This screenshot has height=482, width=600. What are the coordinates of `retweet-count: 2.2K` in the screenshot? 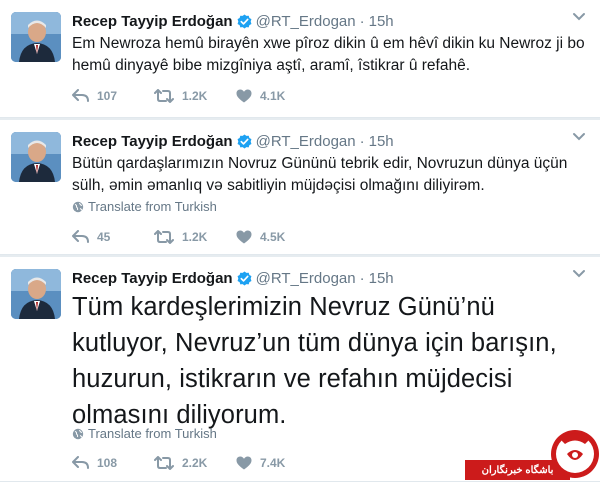 It's located at (195, 463).